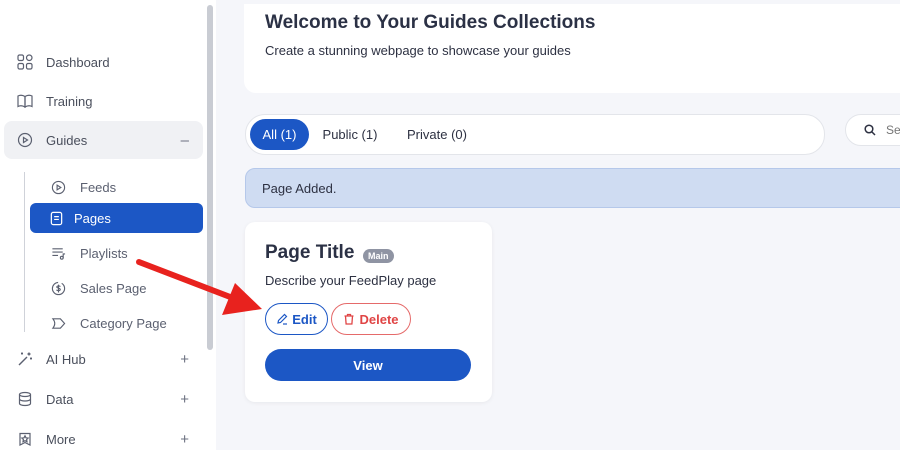 The width and height of the screenshot is (900, 450). Describe the element at coordinates (98, 187) in the screenshot. I see `sidebar-subitem-label: Feeds` at that location.